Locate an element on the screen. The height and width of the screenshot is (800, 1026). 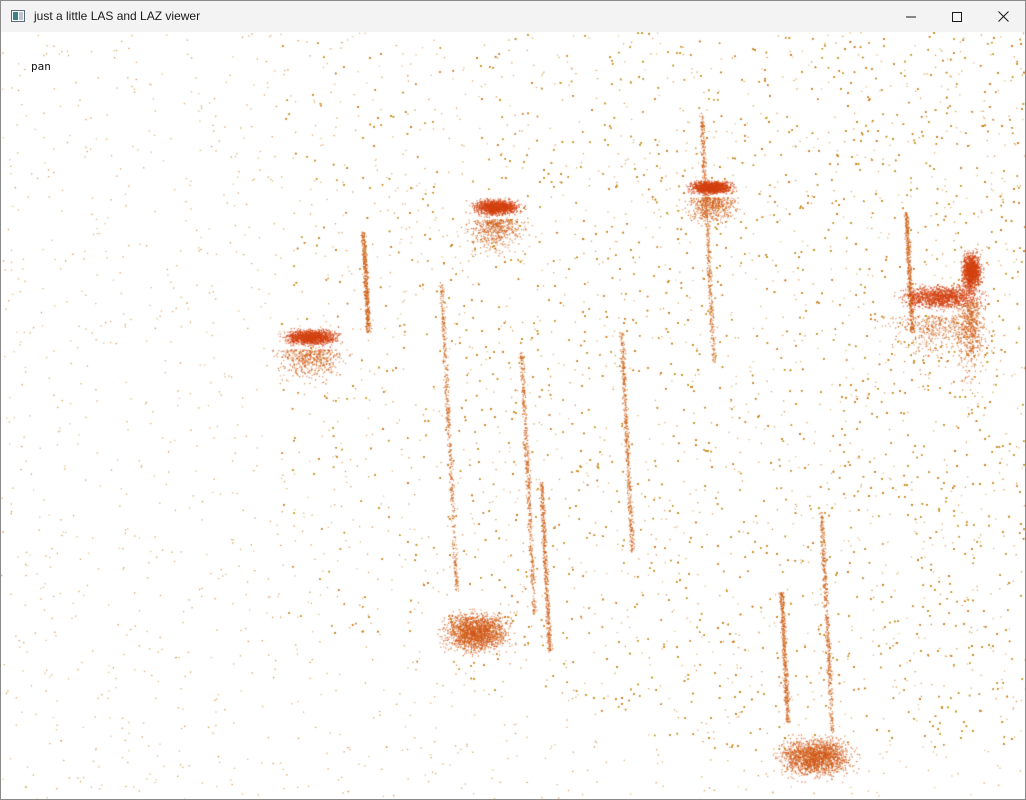
close-button is located at coordinates (1002, 16).